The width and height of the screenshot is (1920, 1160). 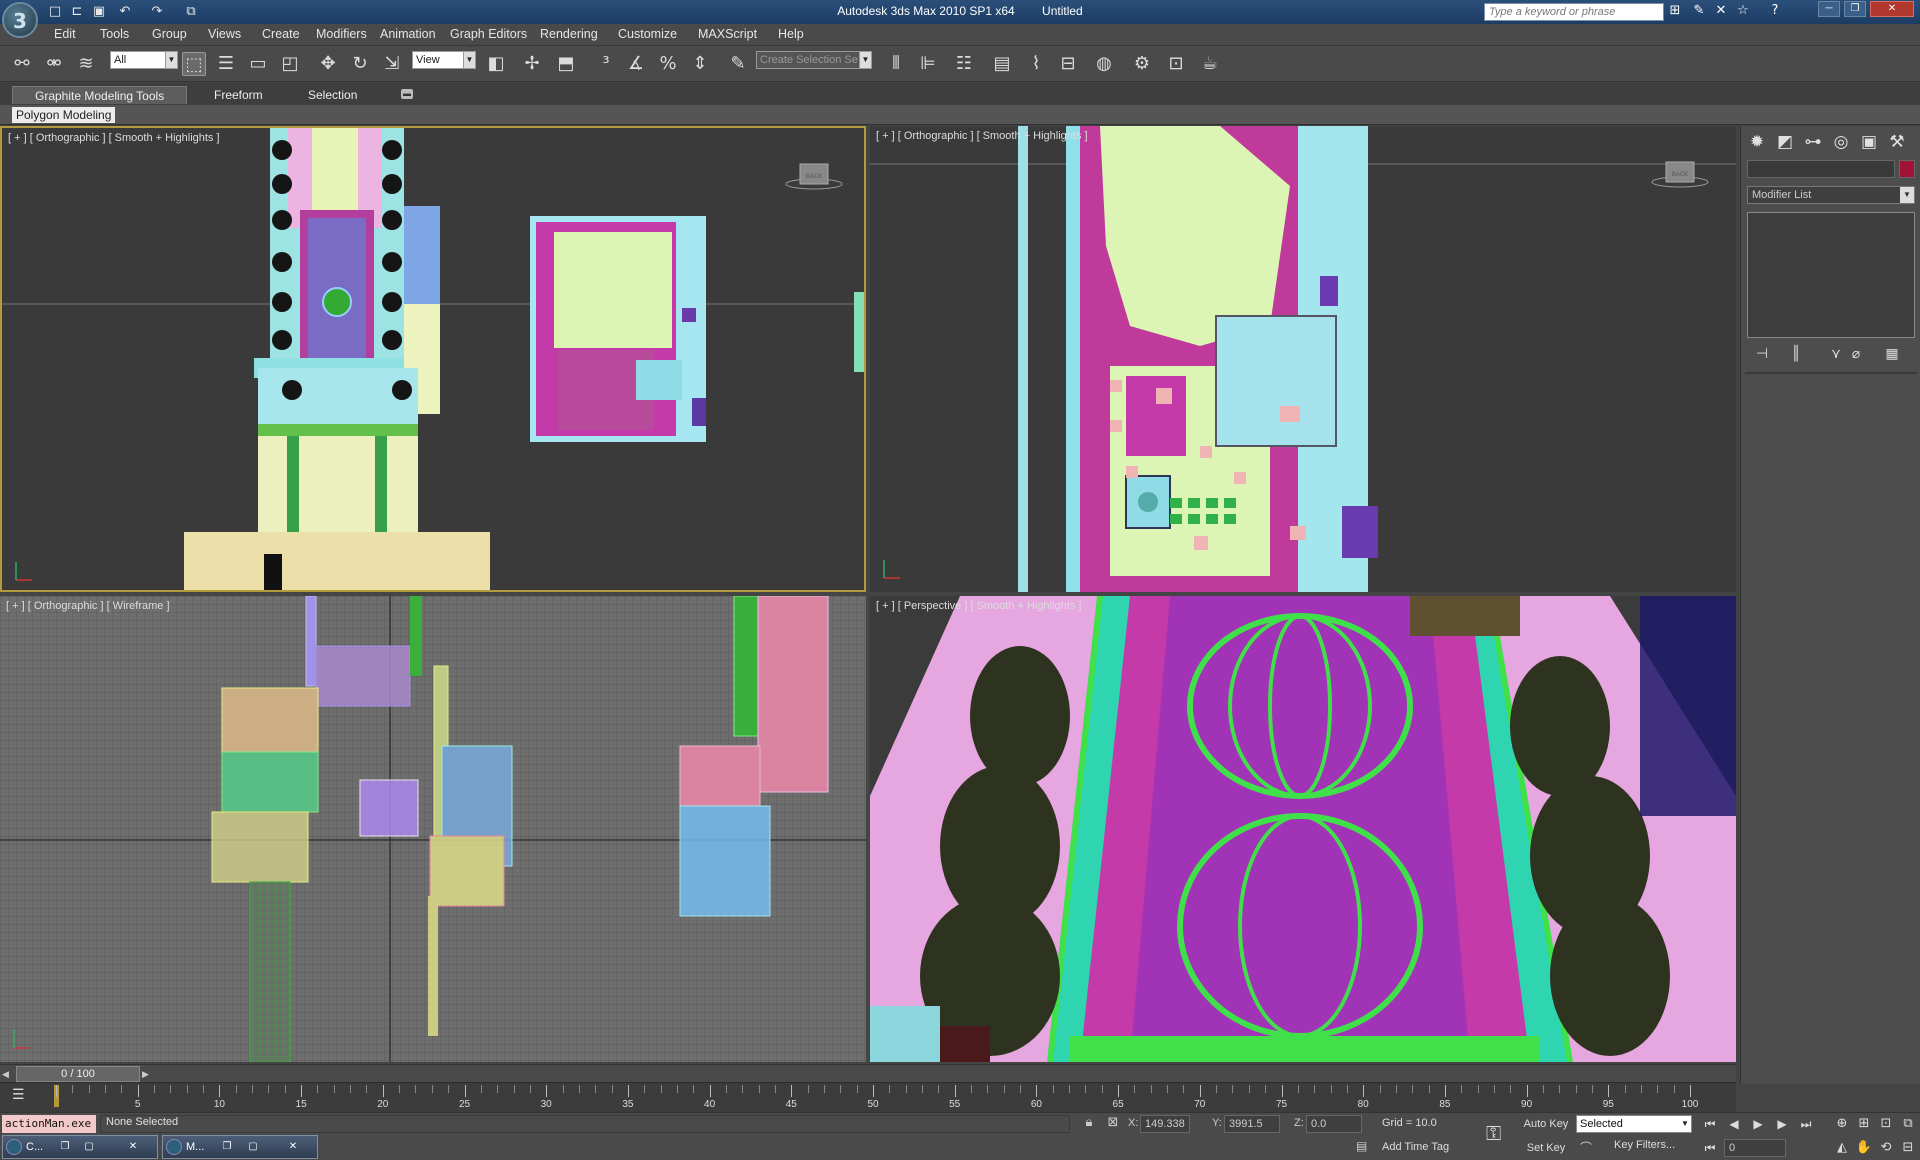 I want to click on rendered-frame-window-icon: ⊡, so click(x=1176, y=64).